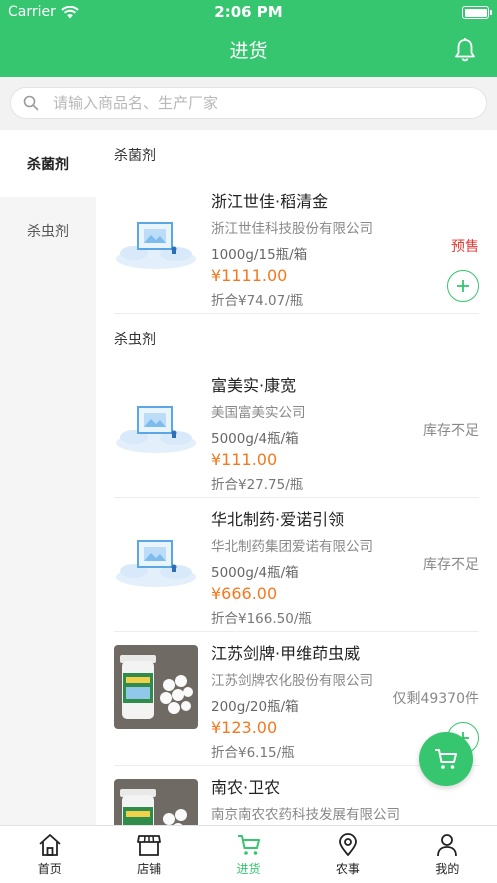 Image resolution: width=497 pixels, height=883 pixels. I want to click on add-to-cart-button, so click(463, 286).